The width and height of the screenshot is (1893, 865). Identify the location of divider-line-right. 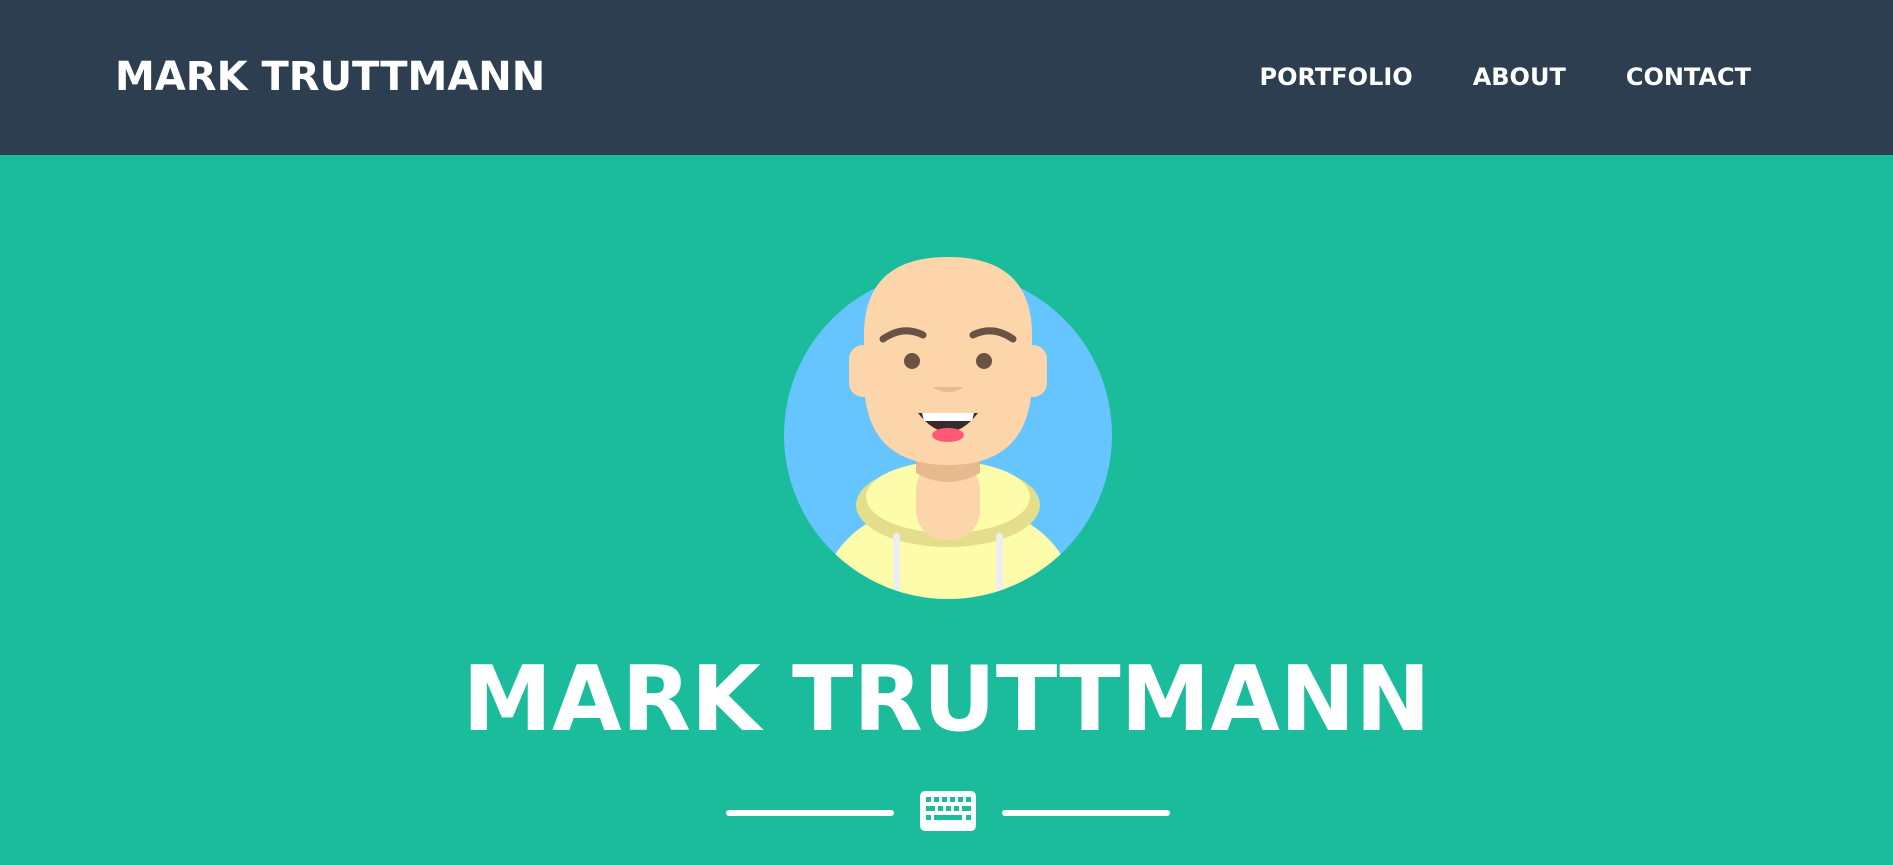
(1086, 813).